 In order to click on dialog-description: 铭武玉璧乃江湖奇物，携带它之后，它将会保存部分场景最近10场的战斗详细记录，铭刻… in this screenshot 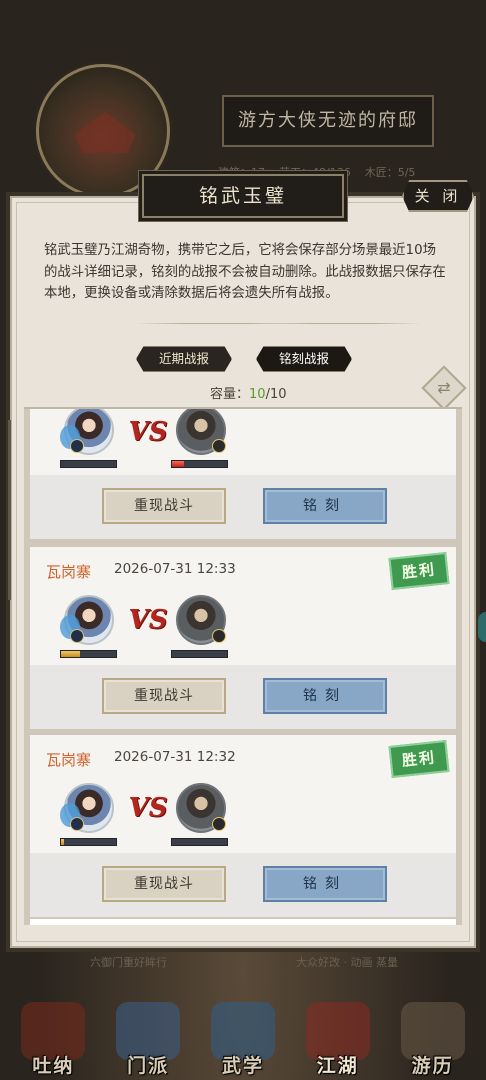, I will do `click(245, 272)`.